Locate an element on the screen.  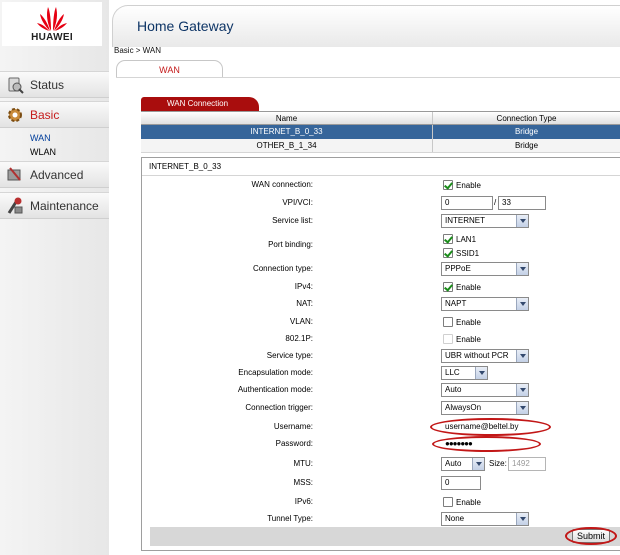
page-title: Home Gateway is located at coordinates (185, 26).